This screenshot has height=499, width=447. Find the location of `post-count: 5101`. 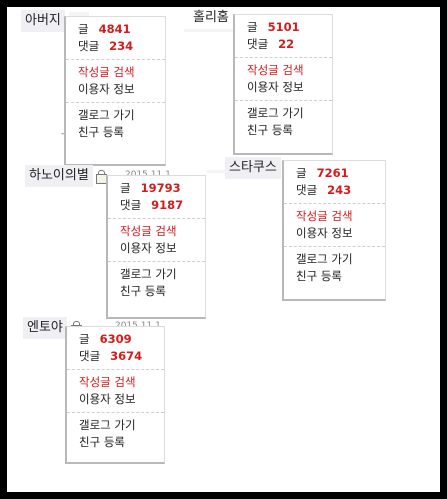

post-count: 5101 is located at coordinates (283, 27).